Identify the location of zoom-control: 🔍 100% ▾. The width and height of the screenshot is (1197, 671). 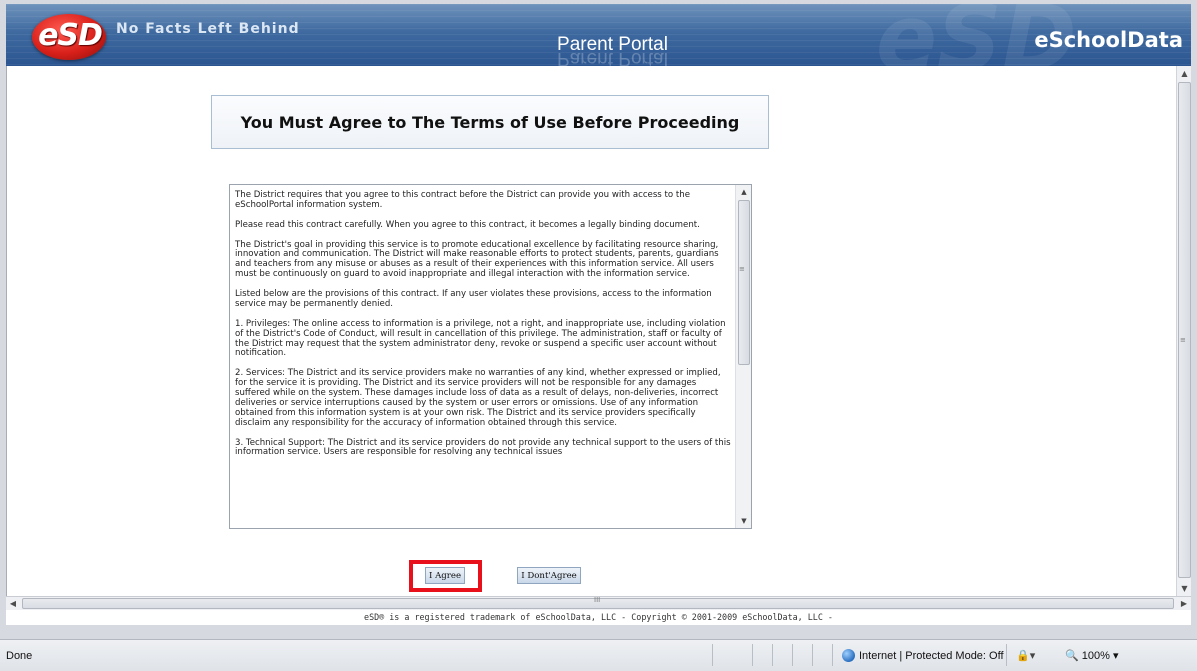
(1092, 655).